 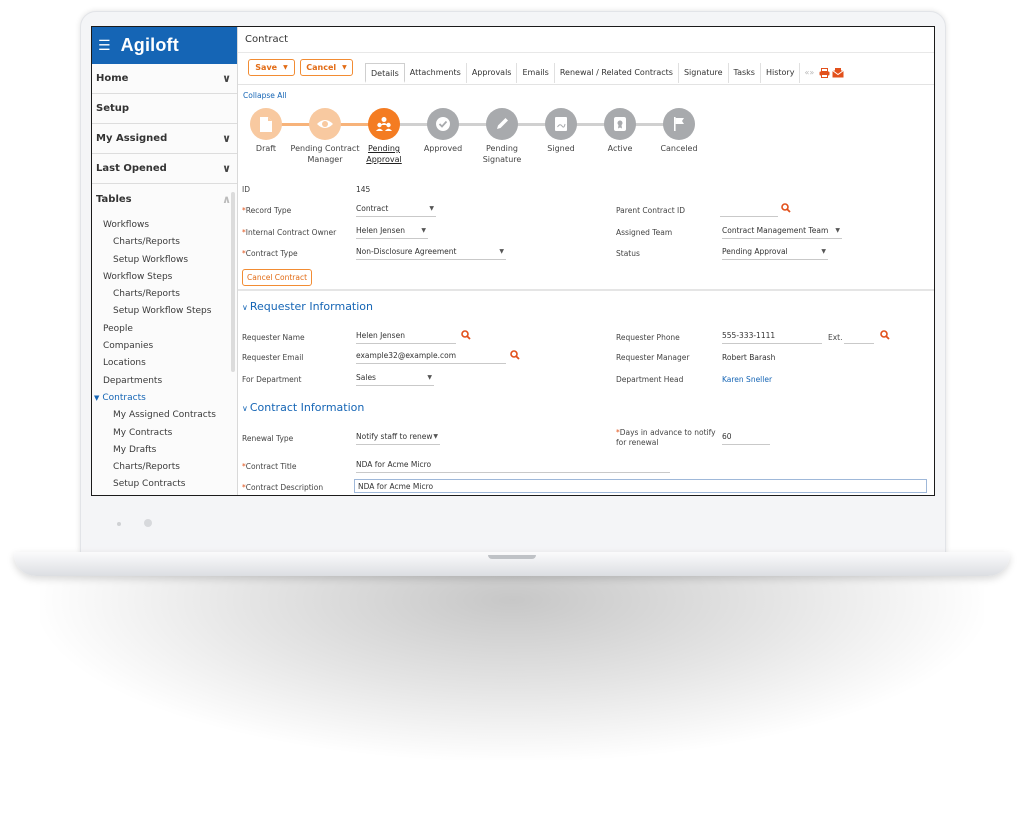 What do you see at coordinates (164, 199) in the screenshot?
I see `nav-section-tables: Tables ∧` at bounding box center [164, 199].